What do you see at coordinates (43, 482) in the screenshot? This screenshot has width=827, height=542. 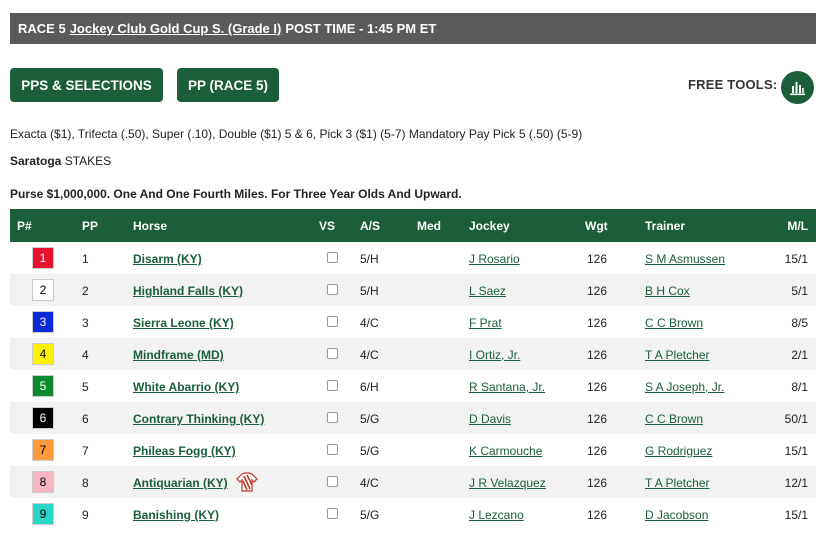 I see `program-number: 8` at bounding box center [43, 482].